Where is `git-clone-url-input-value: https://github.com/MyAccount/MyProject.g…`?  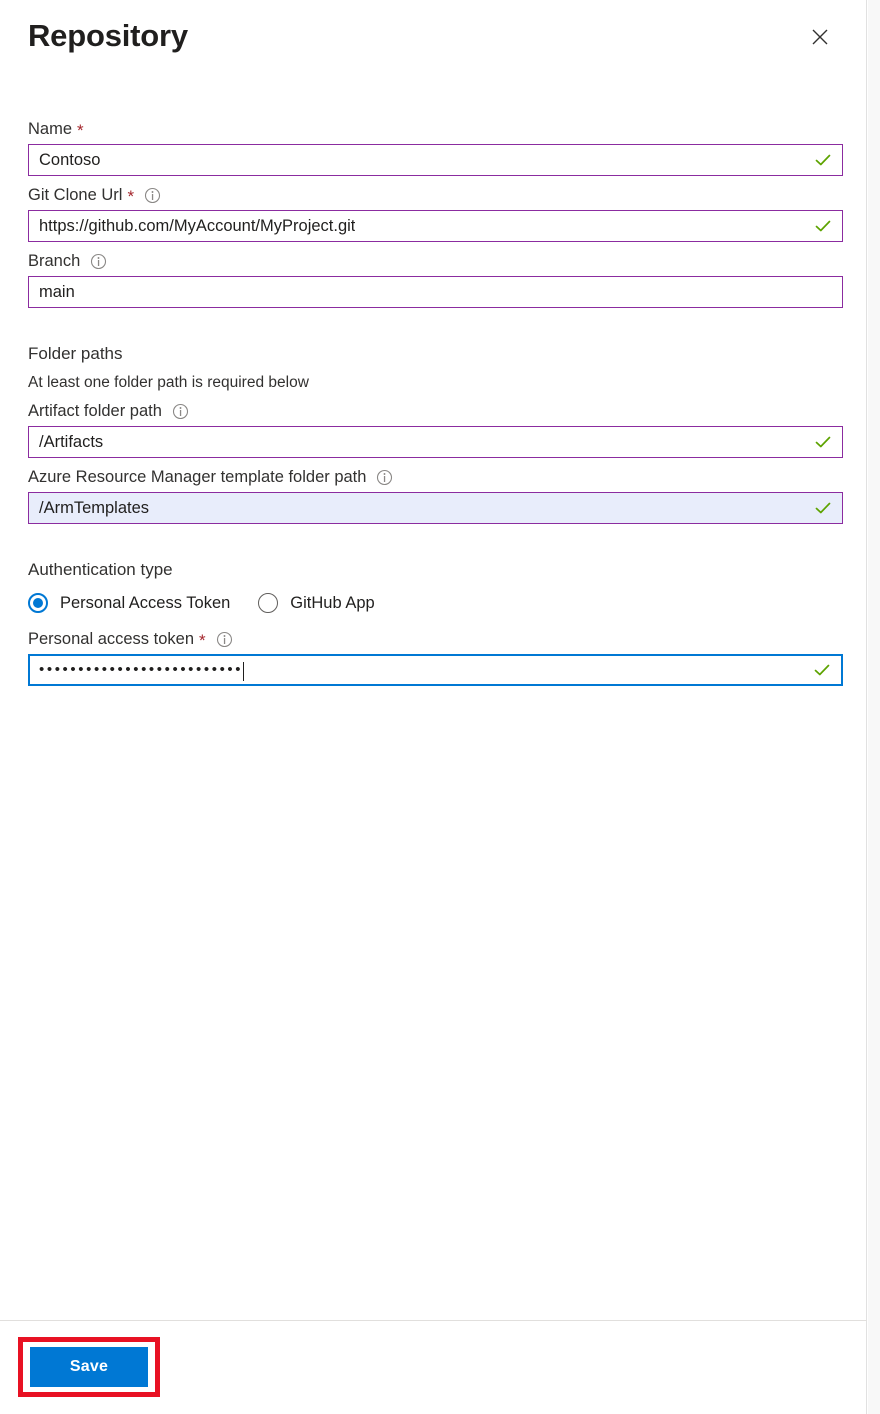
git-clone-url-input-value: https://github.com/MyAccount/MyProject.g… is located at coordinates (197, 226).